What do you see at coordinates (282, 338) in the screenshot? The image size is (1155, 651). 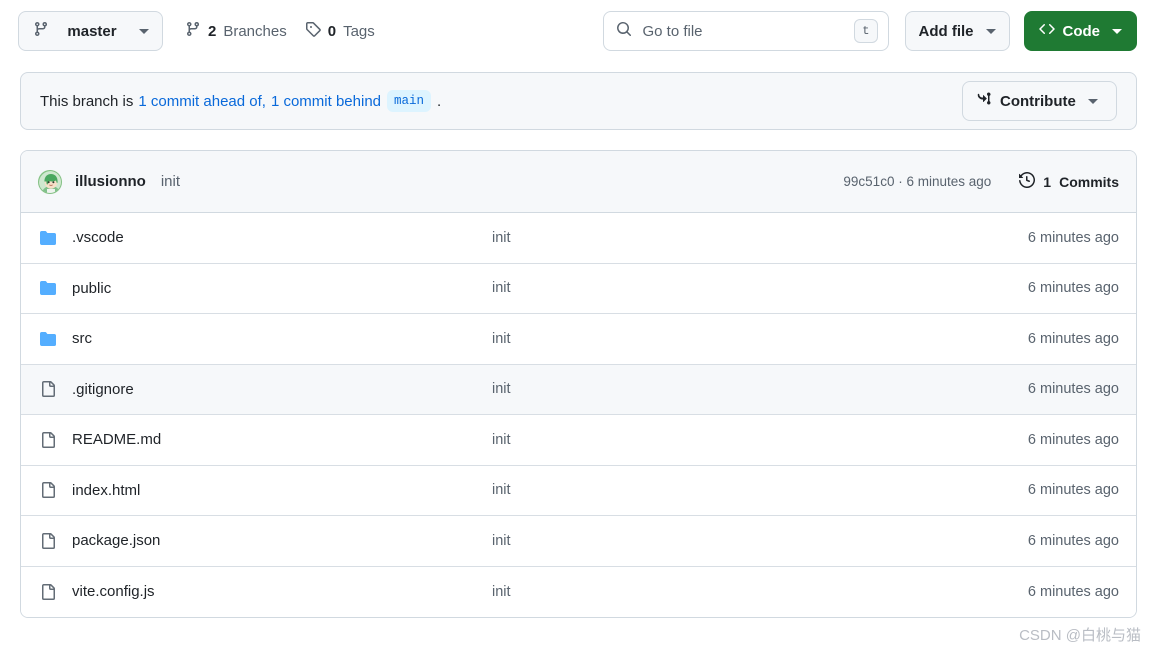 I see `file-name-link: src` at bounding box center [282, 338].